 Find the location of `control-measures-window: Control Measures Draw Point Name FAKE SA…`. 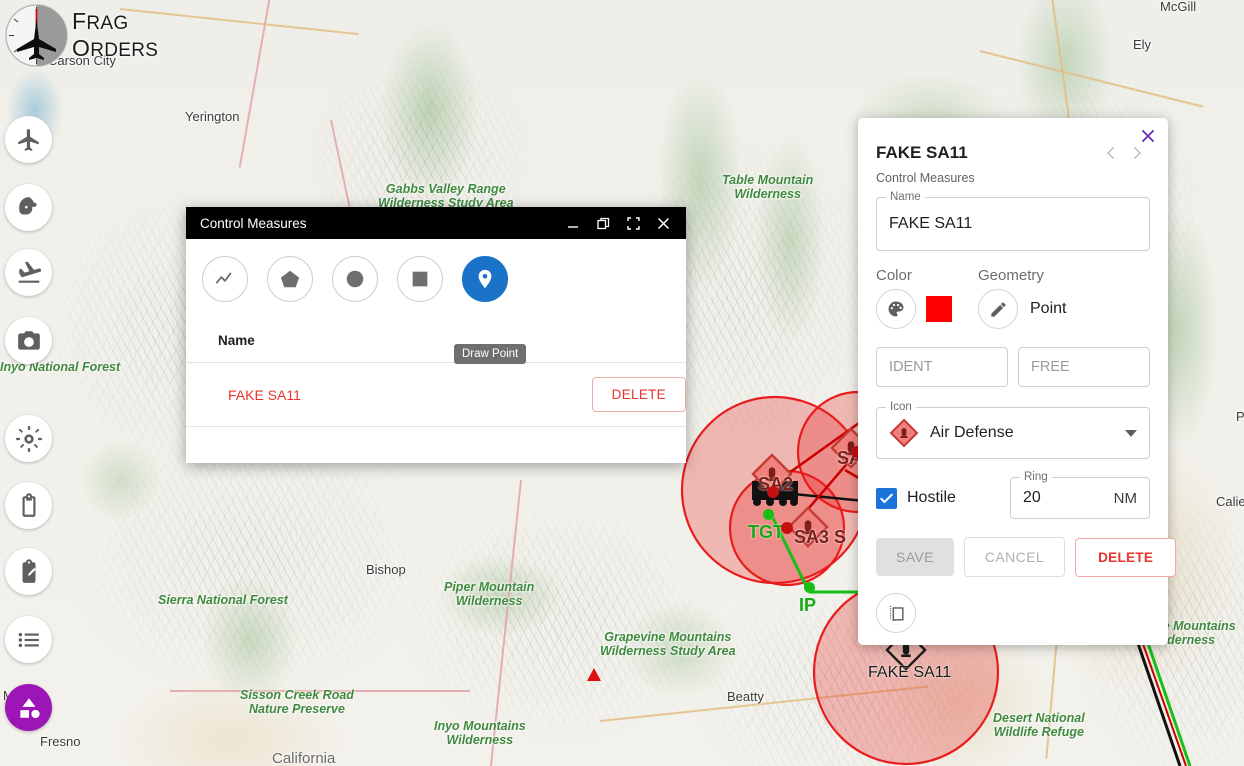

control-measures-window: Control Measures Draw Point Name FAKE SA… is located at coordinates (436, 335).